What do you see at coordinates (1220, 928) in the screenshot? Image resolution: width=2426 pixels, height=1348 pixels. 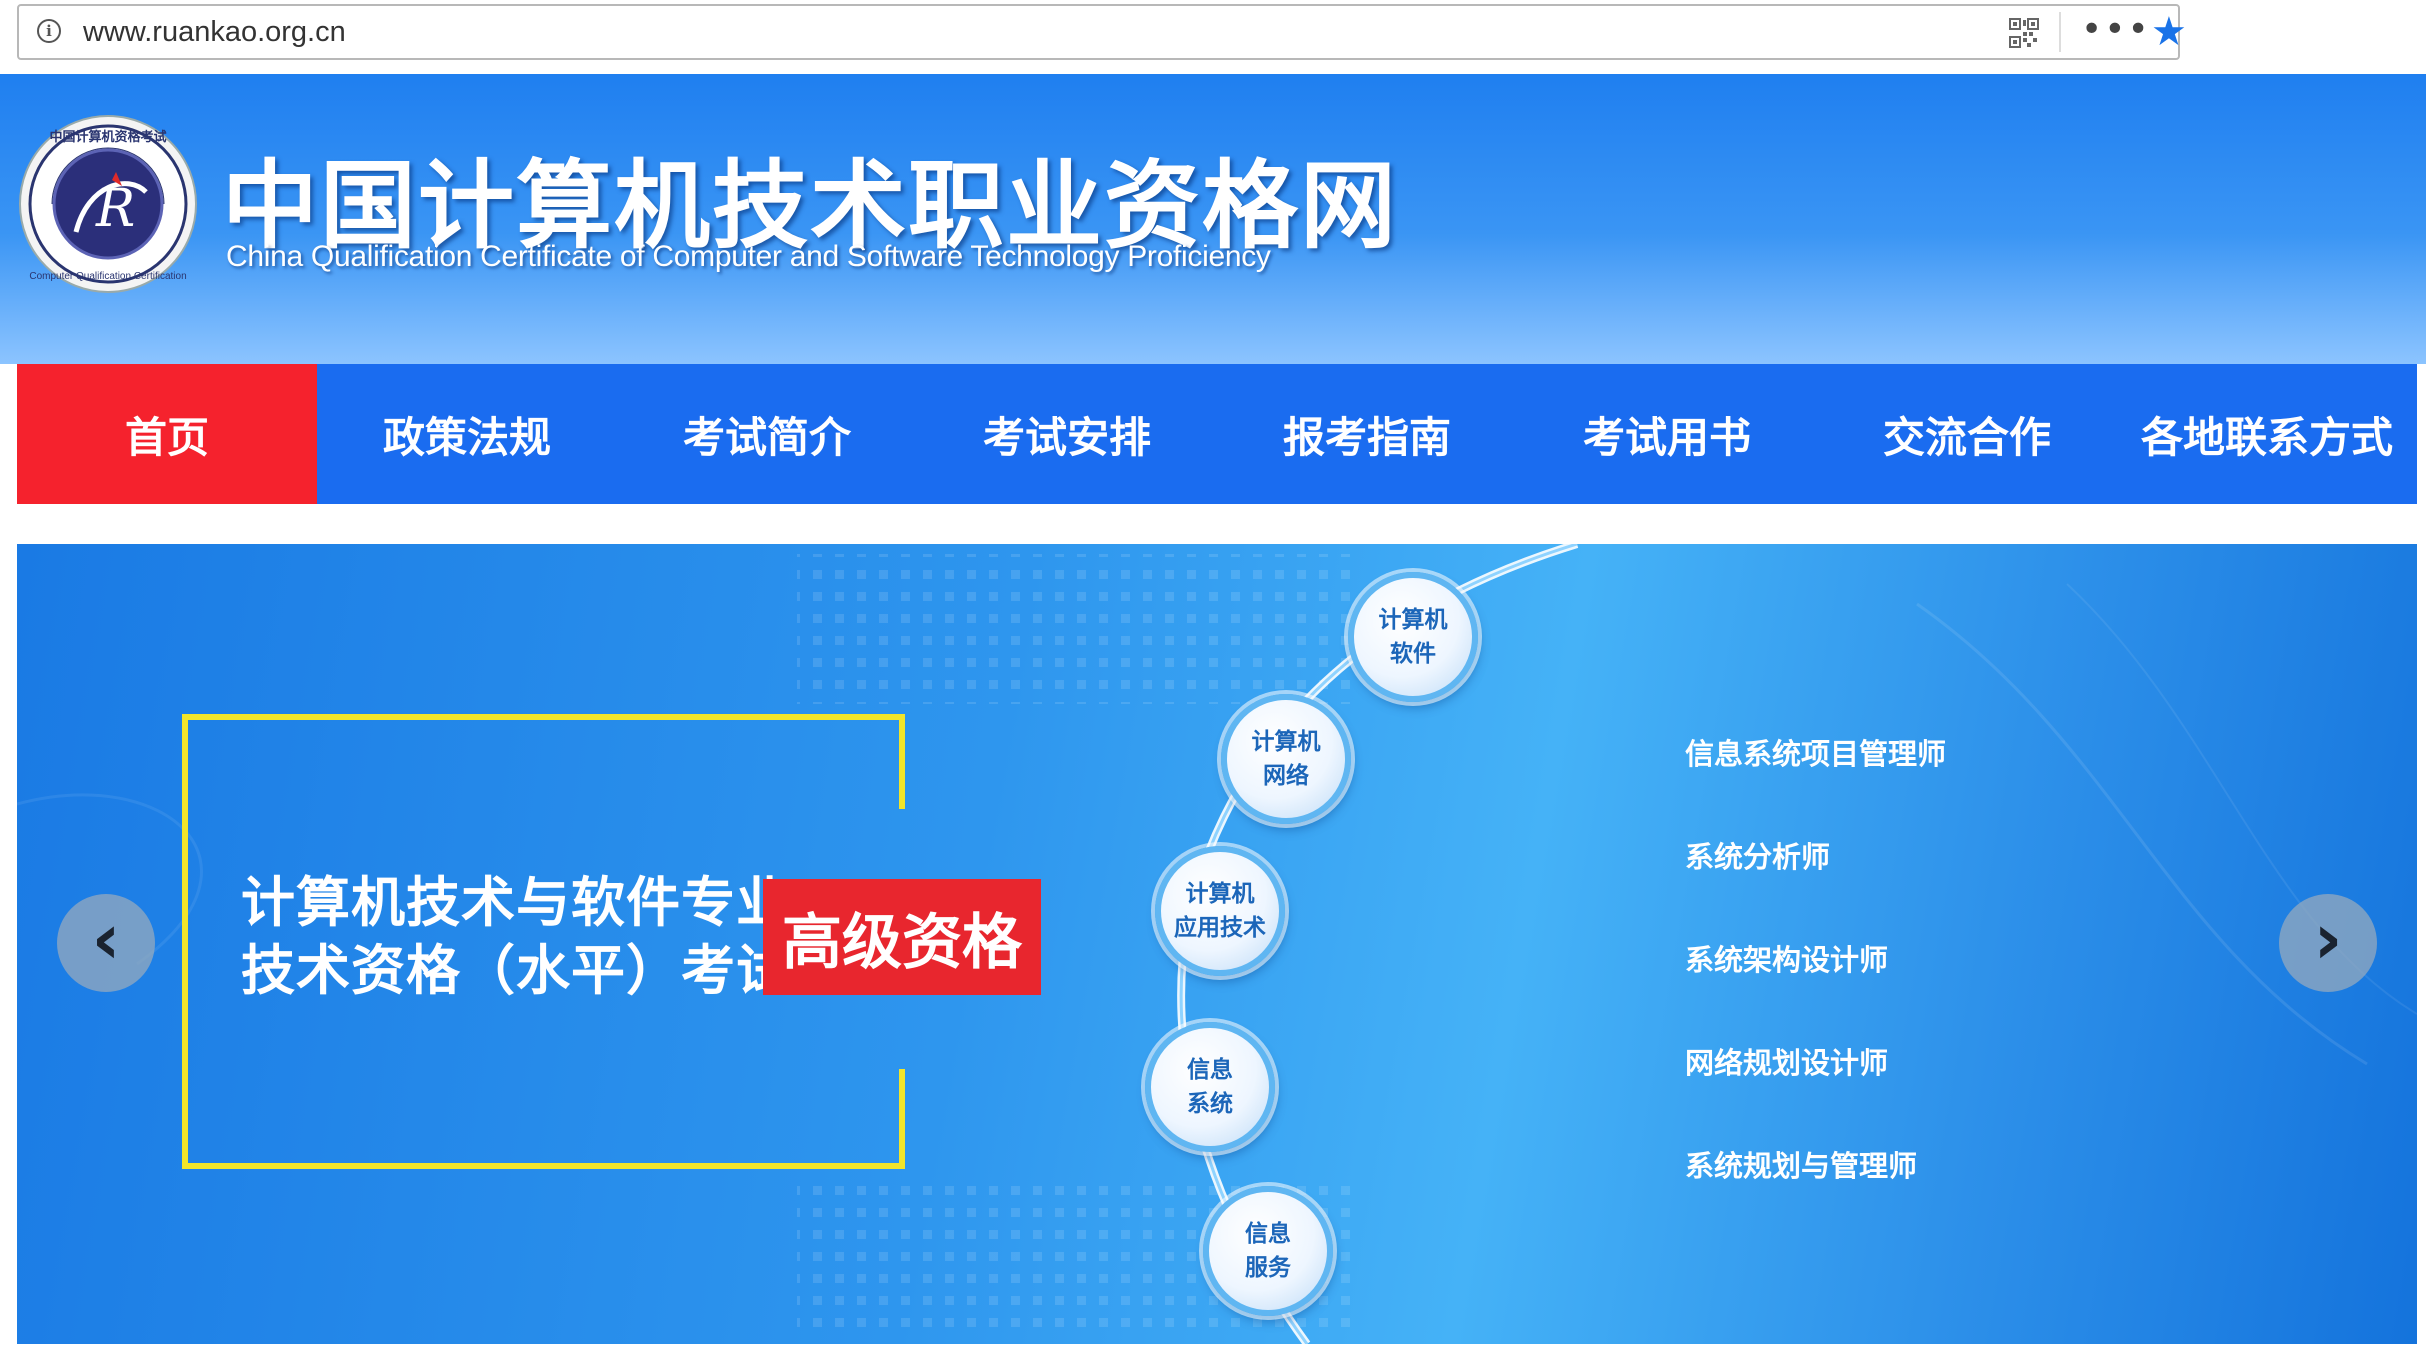 I see `track-node-line2: 应用技术` at bounding box center [1220, 928].